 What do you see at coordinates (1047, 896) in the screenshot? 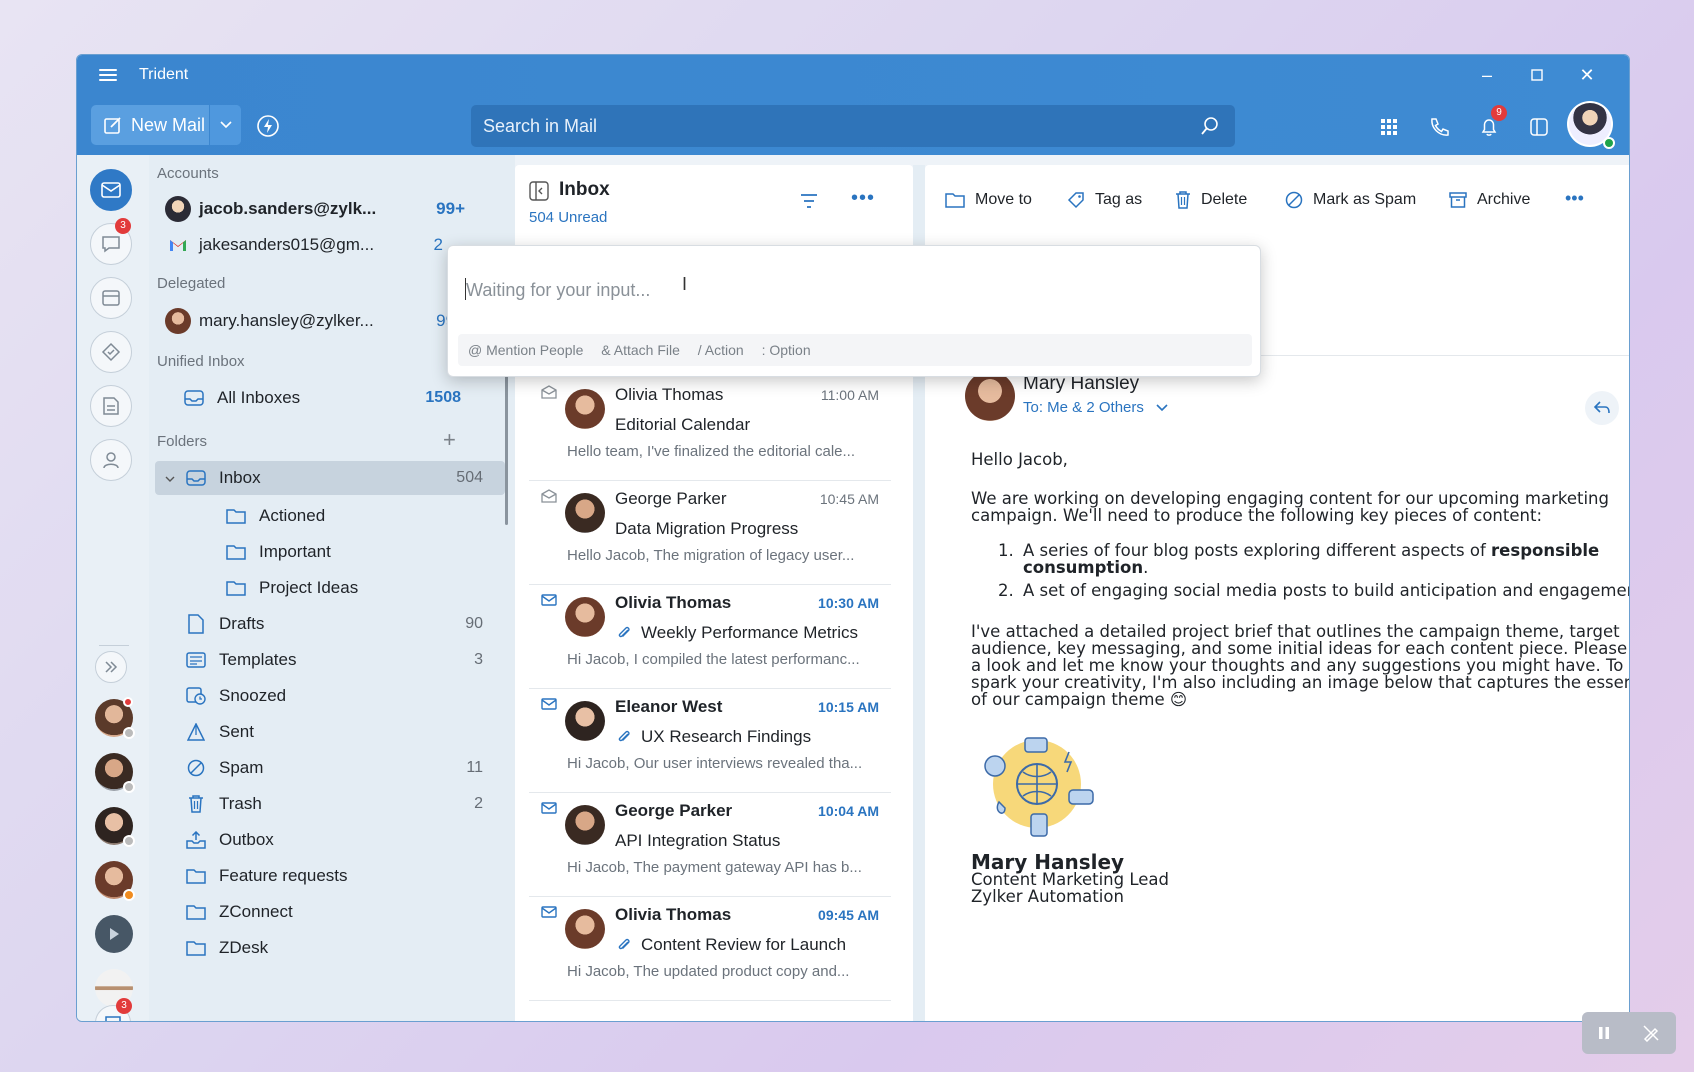
I see `signature-company: Zylker Automation` at bounding box center [1047, 896].